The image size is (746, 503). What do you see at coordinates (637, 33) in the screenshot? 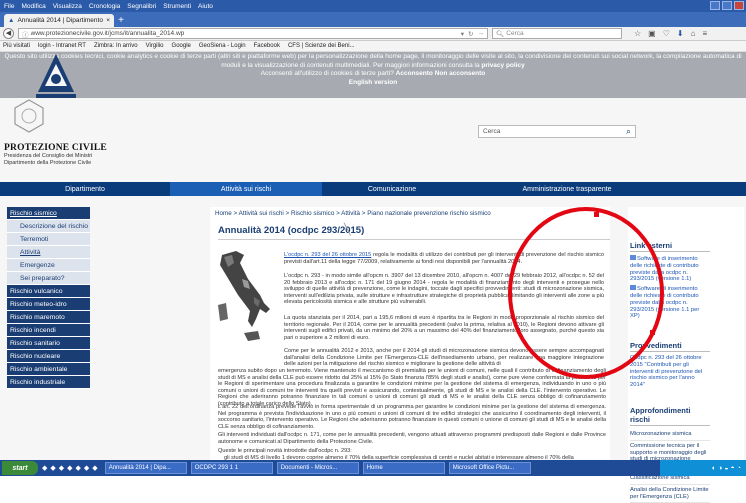
I see `star-icon: ☆` at bounding box center [637, 33].